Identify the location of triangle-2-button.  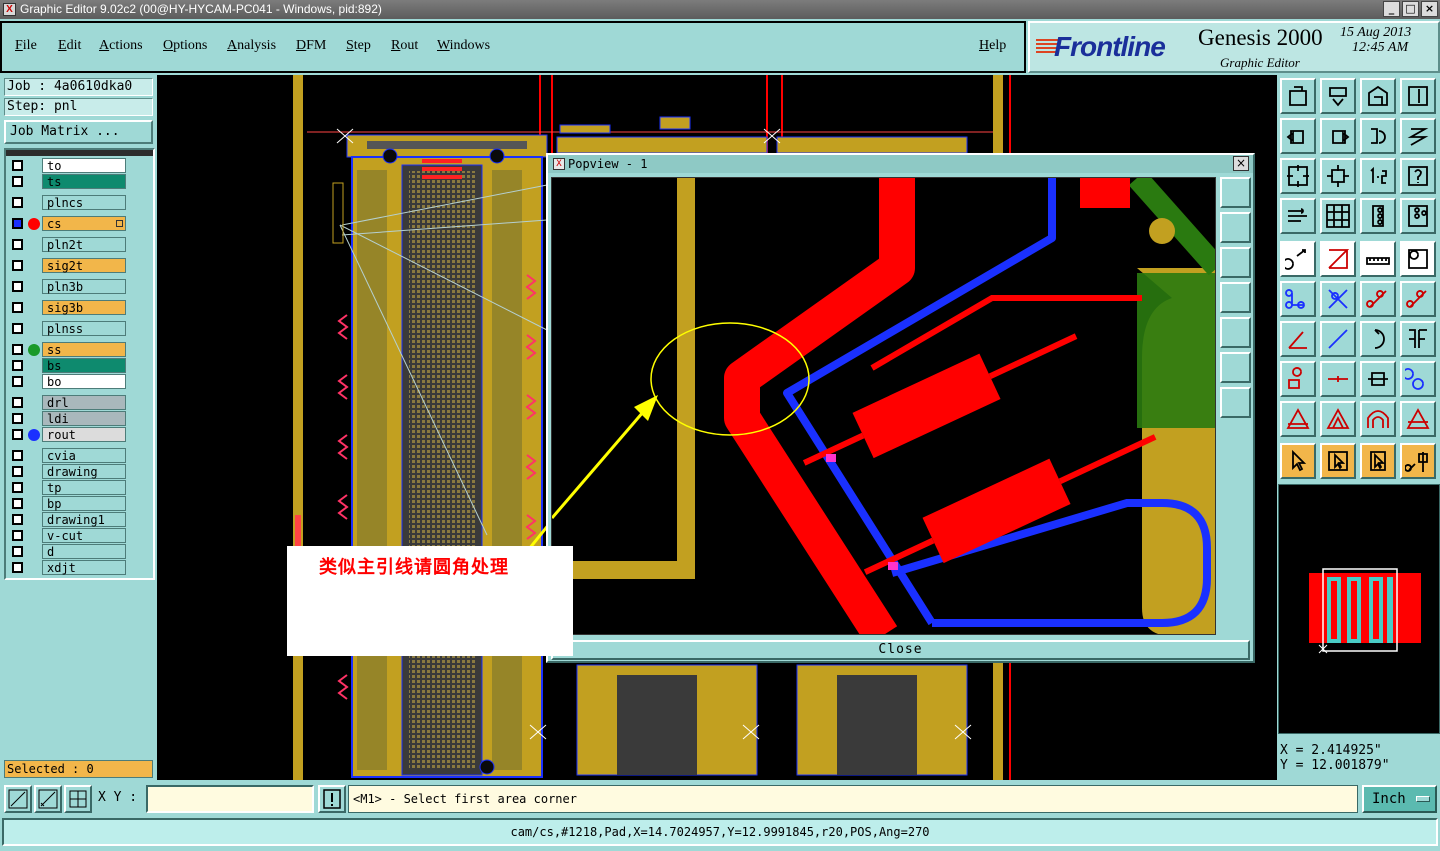
(1338, 419).